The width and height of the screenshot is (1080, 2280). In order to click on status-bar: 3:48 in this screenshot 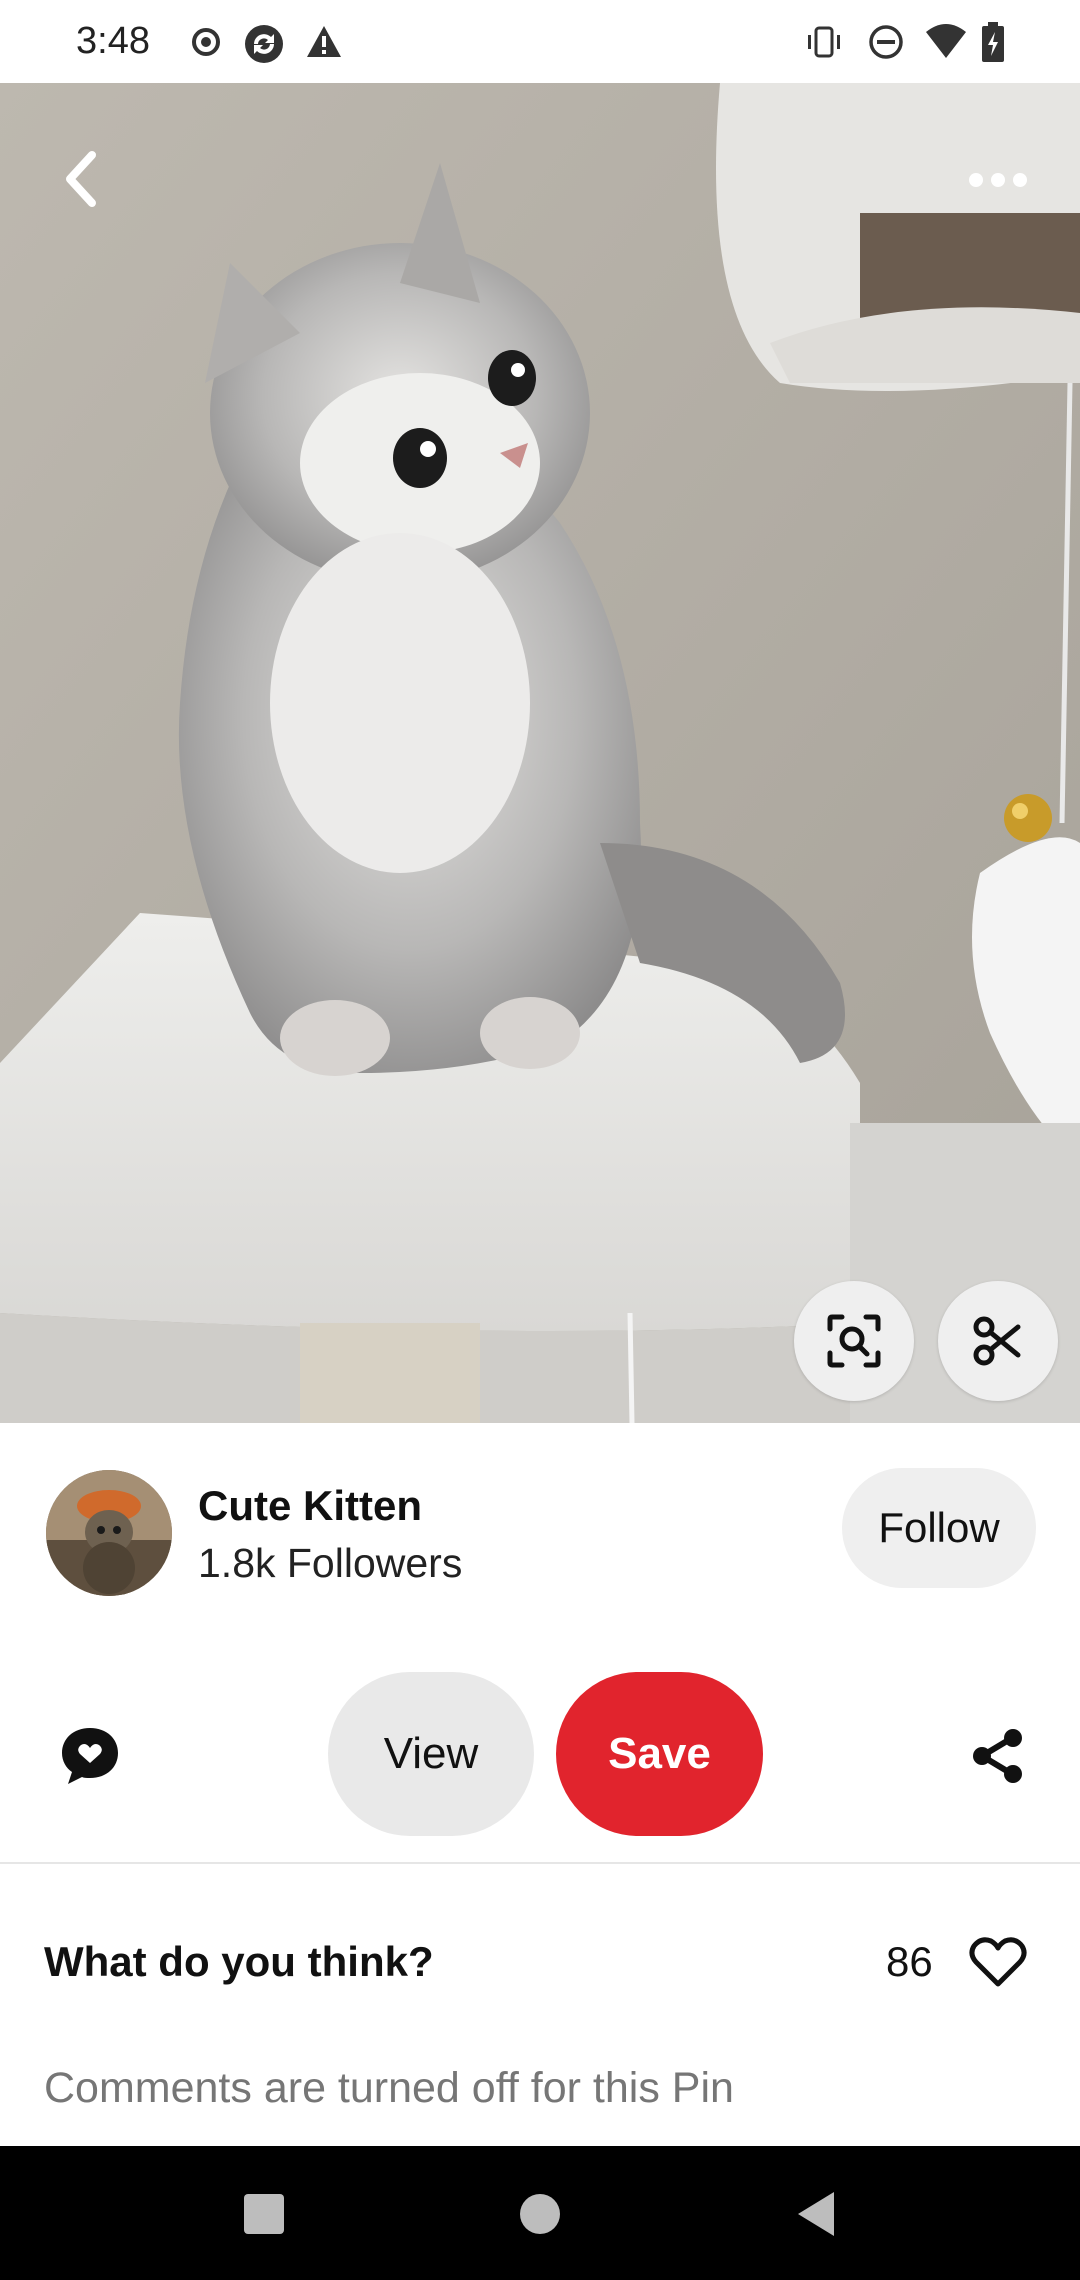, I will do `click(540, 41)`.